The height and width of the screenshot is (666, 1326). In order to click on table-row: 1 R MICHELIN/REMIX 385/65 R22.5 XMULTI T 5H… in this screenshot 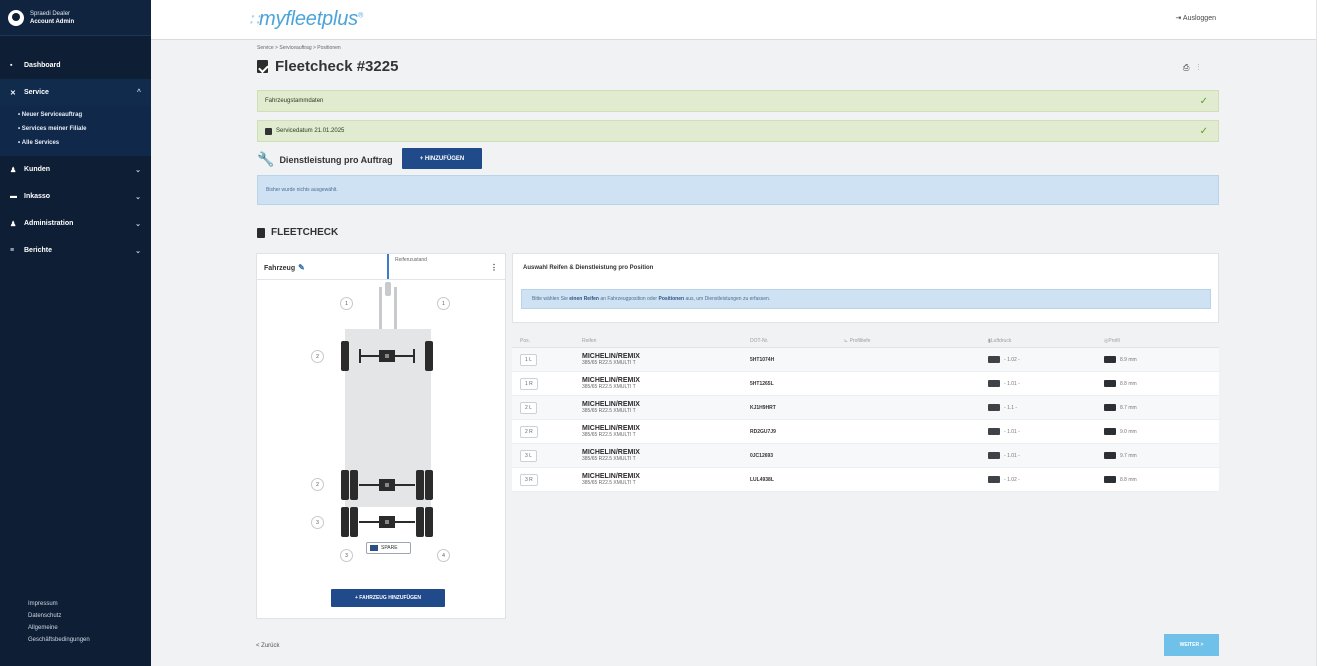, I will do `click(865, 384)`.